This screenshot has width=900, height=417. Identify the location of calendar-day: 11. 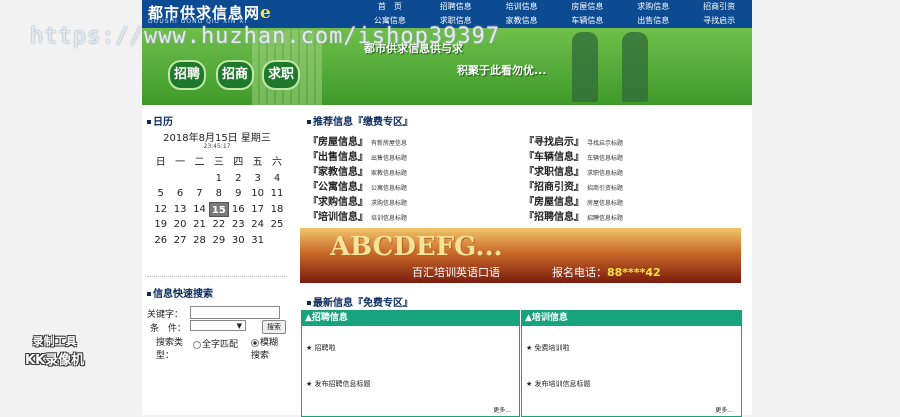
(276, 194).